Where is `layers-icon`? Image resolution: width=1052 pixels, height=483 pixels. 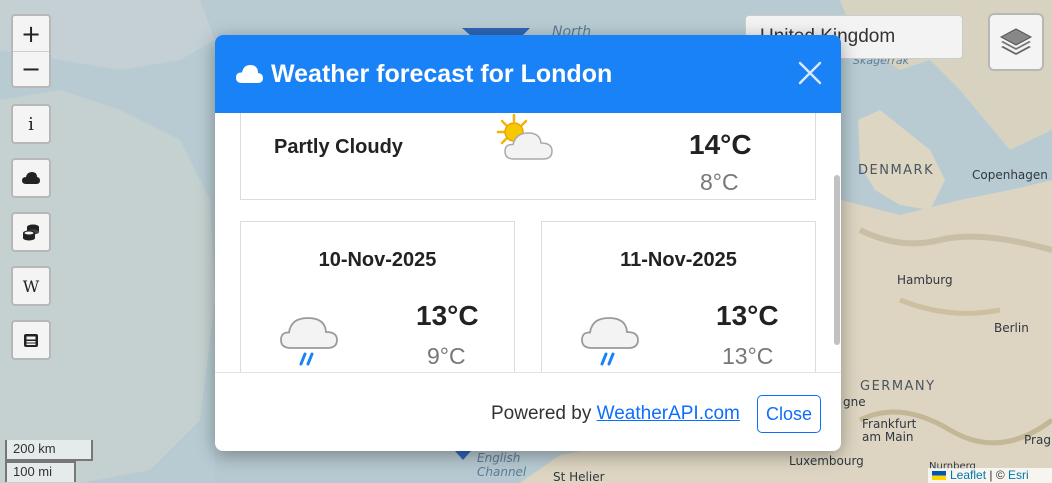
layers-icon is located at coordinates (1016, 41).